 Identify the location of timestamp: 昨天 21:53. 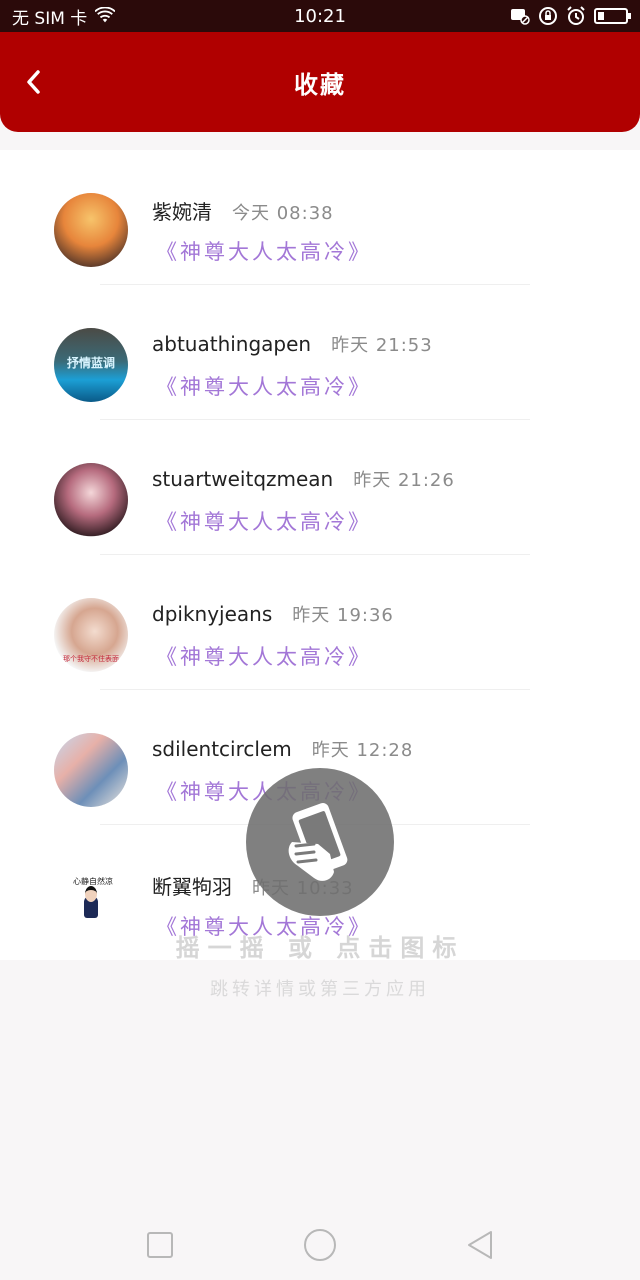
(382, 345).